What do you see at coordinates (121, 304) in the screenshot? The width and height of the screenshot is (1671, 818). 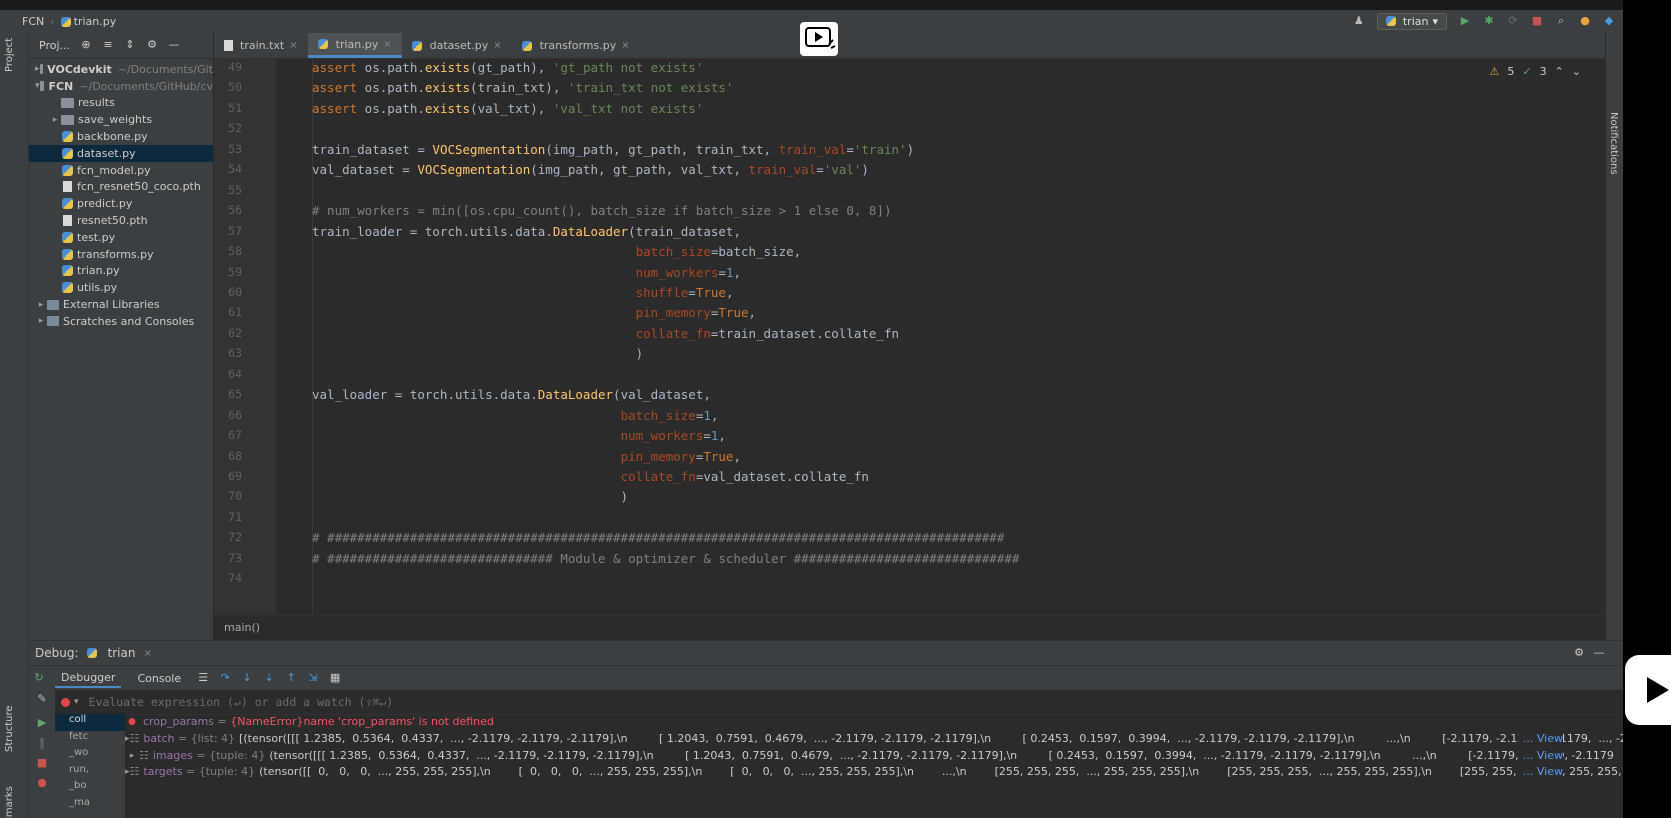 I see `project-tree-item: ▸ External Libraries` at bounding box center [121, 304].